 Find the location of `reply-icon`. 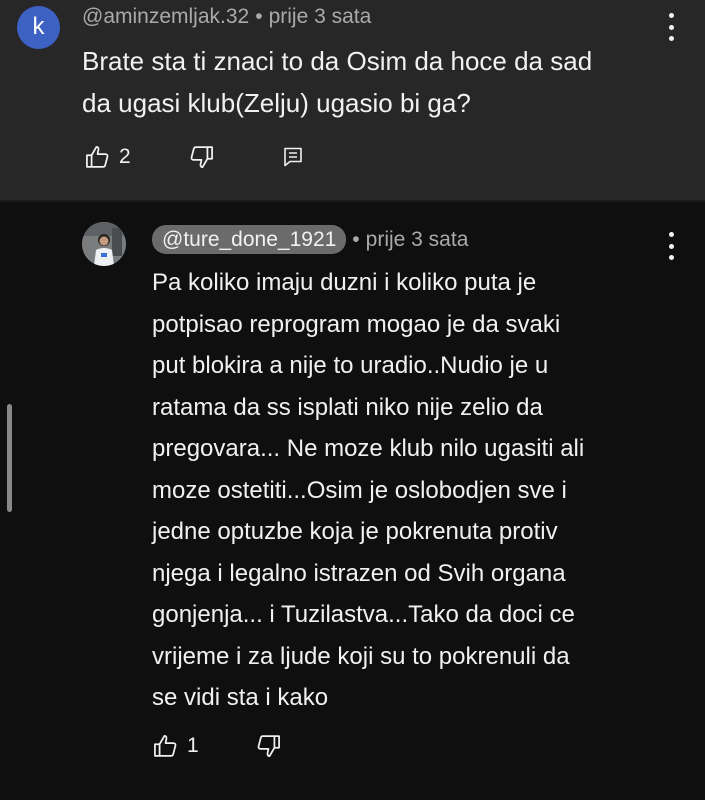

reply-icon is located at coordinates (293, 157).